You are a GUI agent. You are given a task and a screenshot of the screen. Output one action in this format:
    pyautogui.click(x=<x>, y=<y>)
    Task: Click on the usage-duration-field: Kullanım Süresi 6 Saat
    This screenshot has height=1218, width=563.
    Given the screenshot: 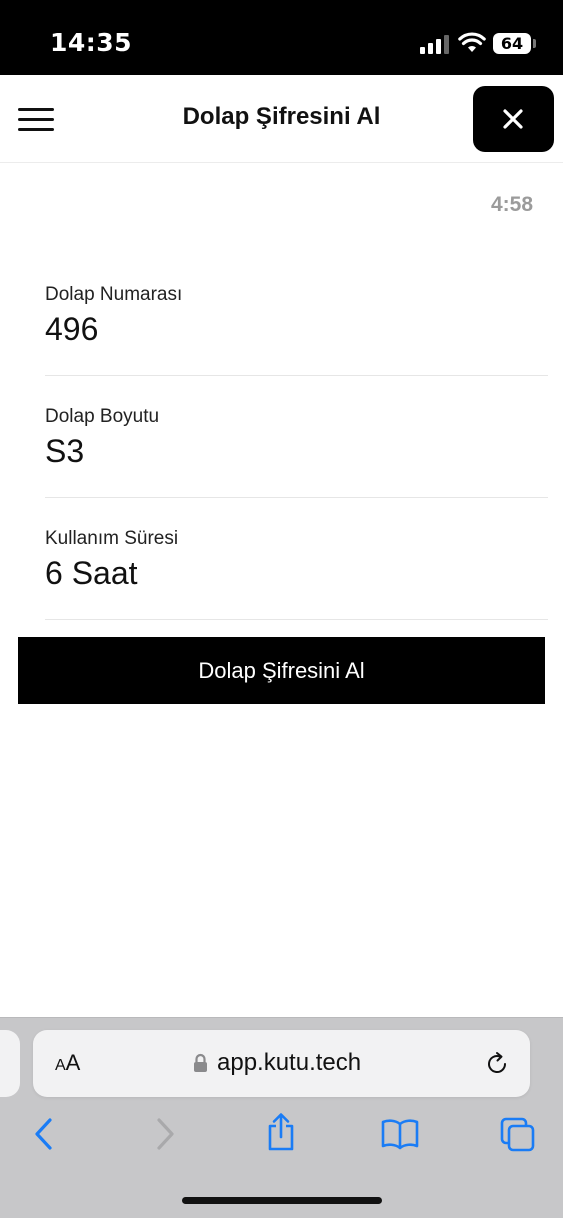 What is the action you would take?
    pyautogui.click(x=296, y=574)
    